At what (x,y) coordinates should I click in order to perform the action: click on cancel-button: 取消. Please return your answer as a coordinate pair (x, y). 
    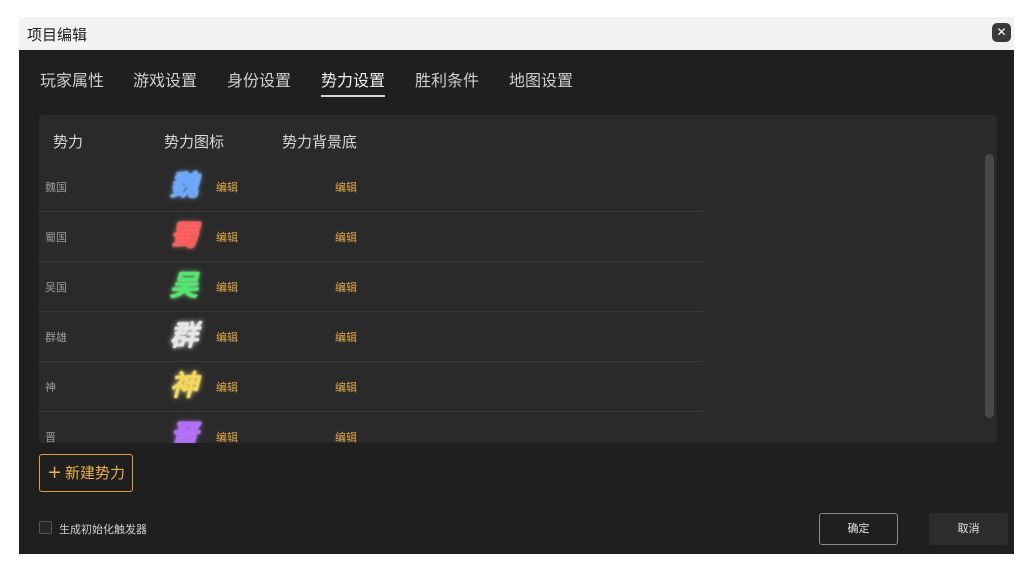
    Looking at the image, I should click on (968, 529).